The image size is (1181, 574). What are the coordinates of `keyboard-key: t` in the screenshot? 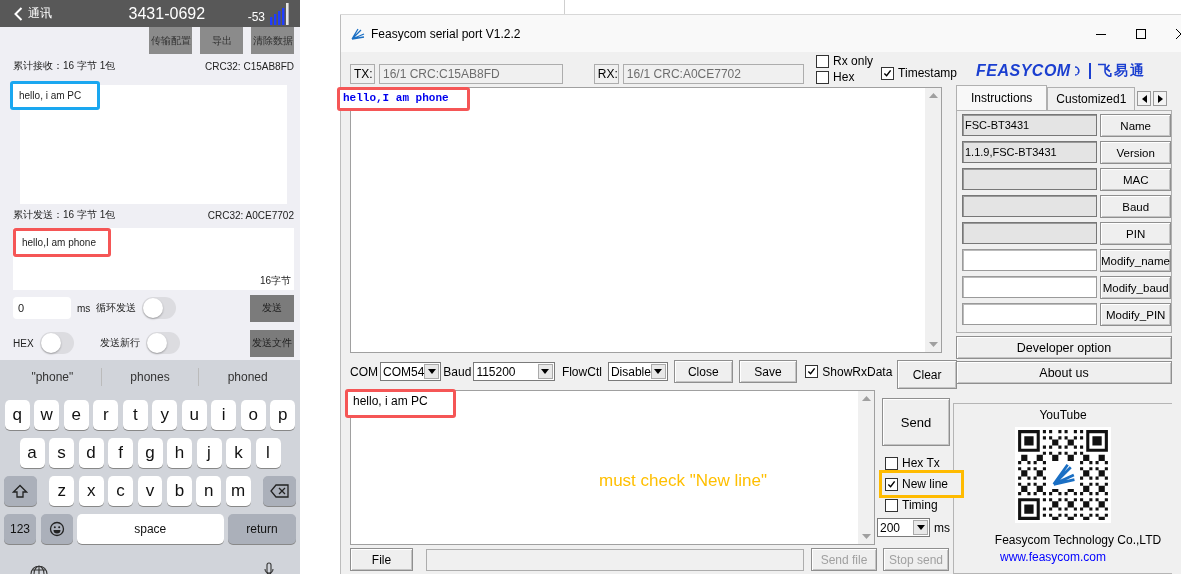 It's located at (135, 415).